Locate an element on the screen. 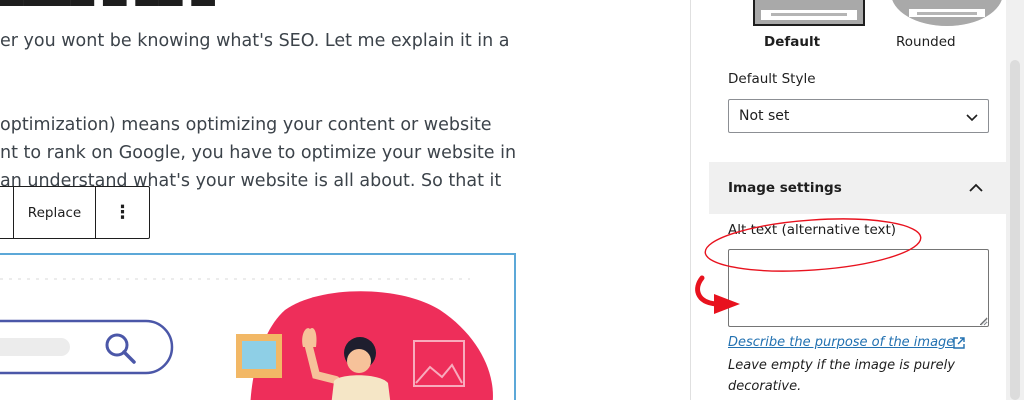  block-toolbar: Replace ⋮ is located at coordinates (75, 212).